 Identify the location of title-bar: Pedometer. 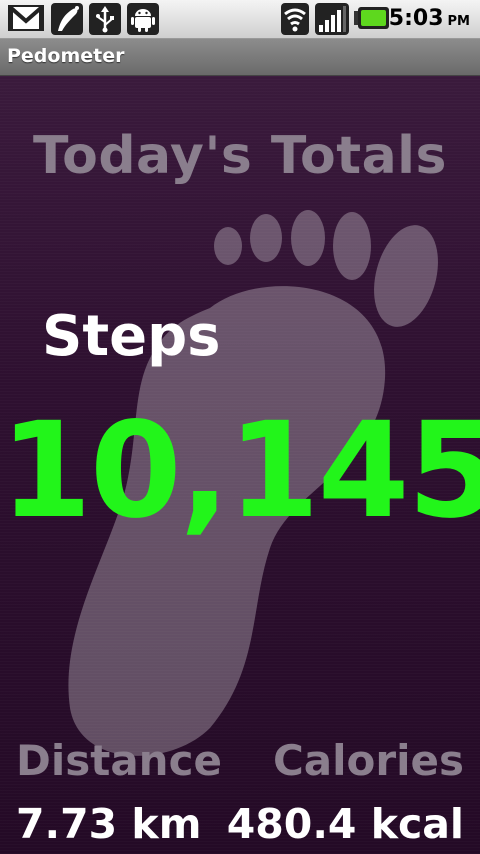
(240, 57).